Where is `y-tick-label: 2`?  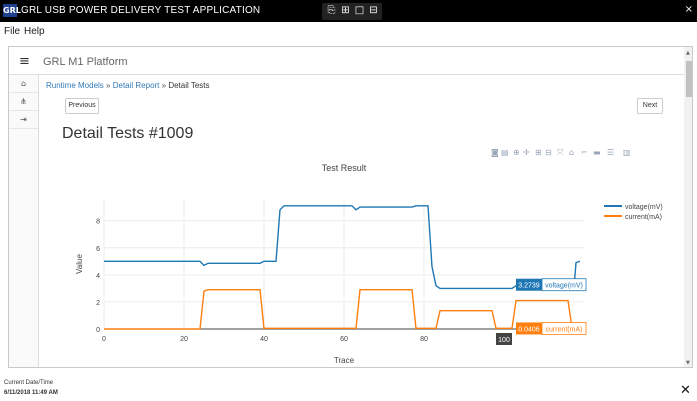 y-tick-label: 2 is located at coordinates (98, 303).